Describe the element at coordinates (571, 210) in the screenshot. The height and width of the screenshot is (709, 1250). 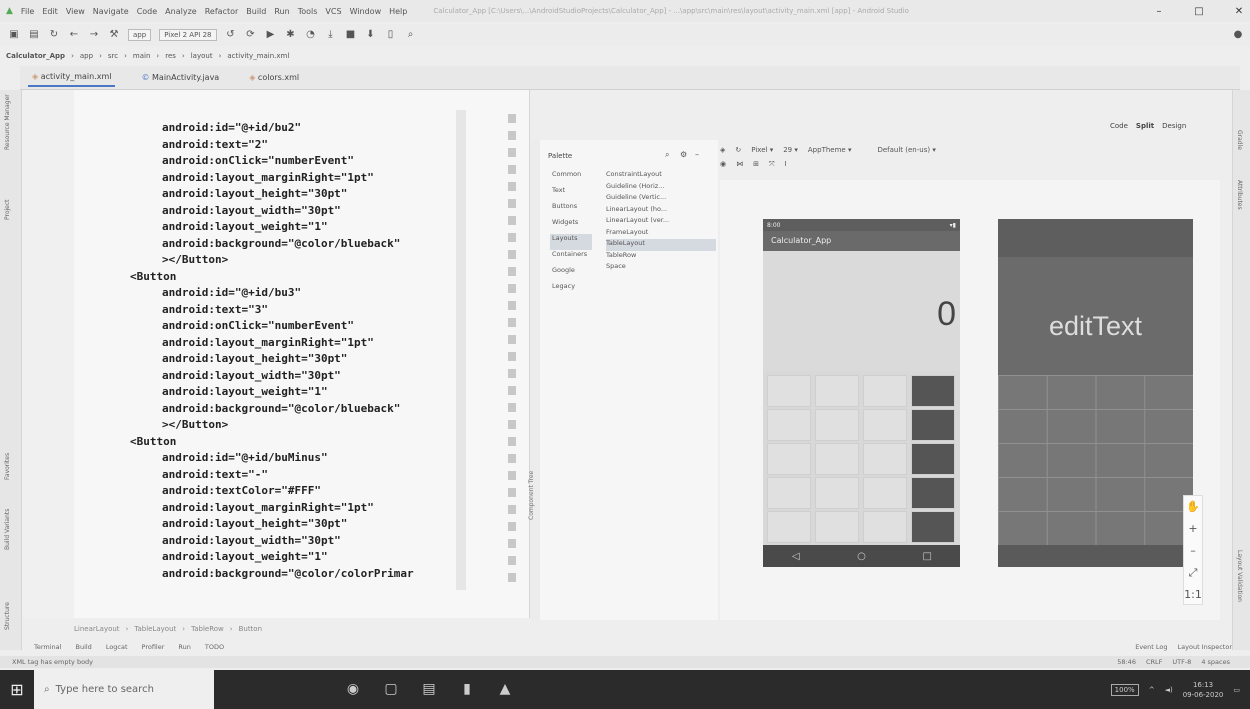
I see `palette-category: Buttons` at that location.